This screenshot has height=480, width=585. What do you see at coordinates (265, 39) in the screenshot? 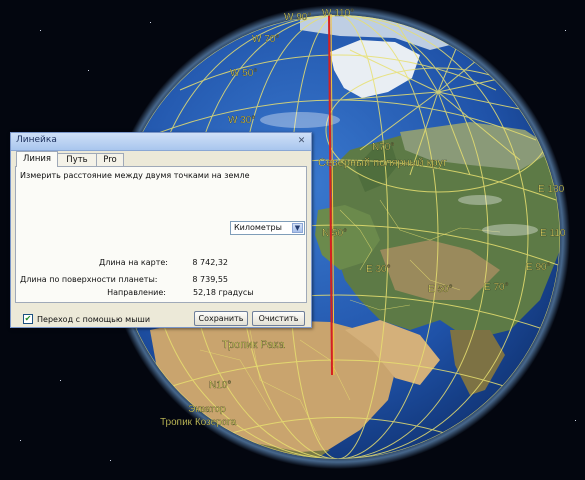
I see `label-w70: W 70°` at bounding box center [265, 39].